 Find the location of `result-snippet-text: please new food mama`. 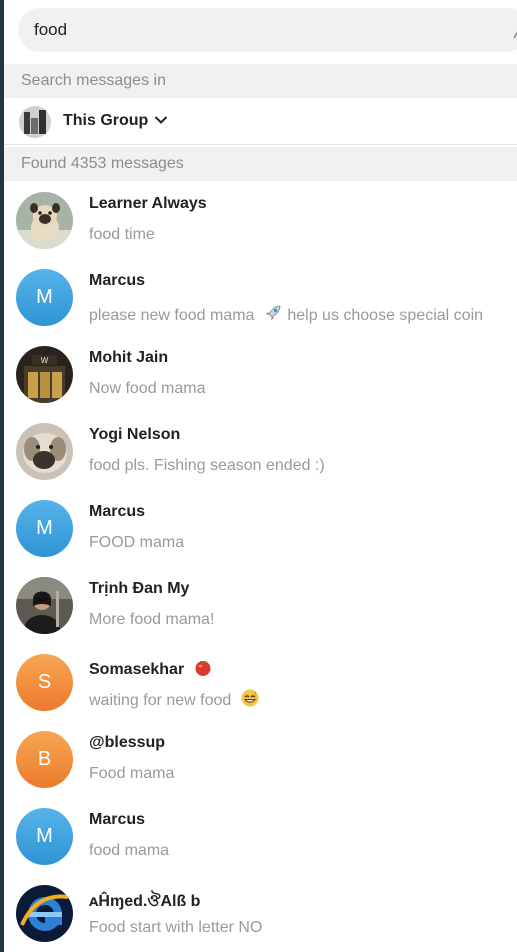

result-snippet-text: please new food mama is located at coordinates (172, 315).